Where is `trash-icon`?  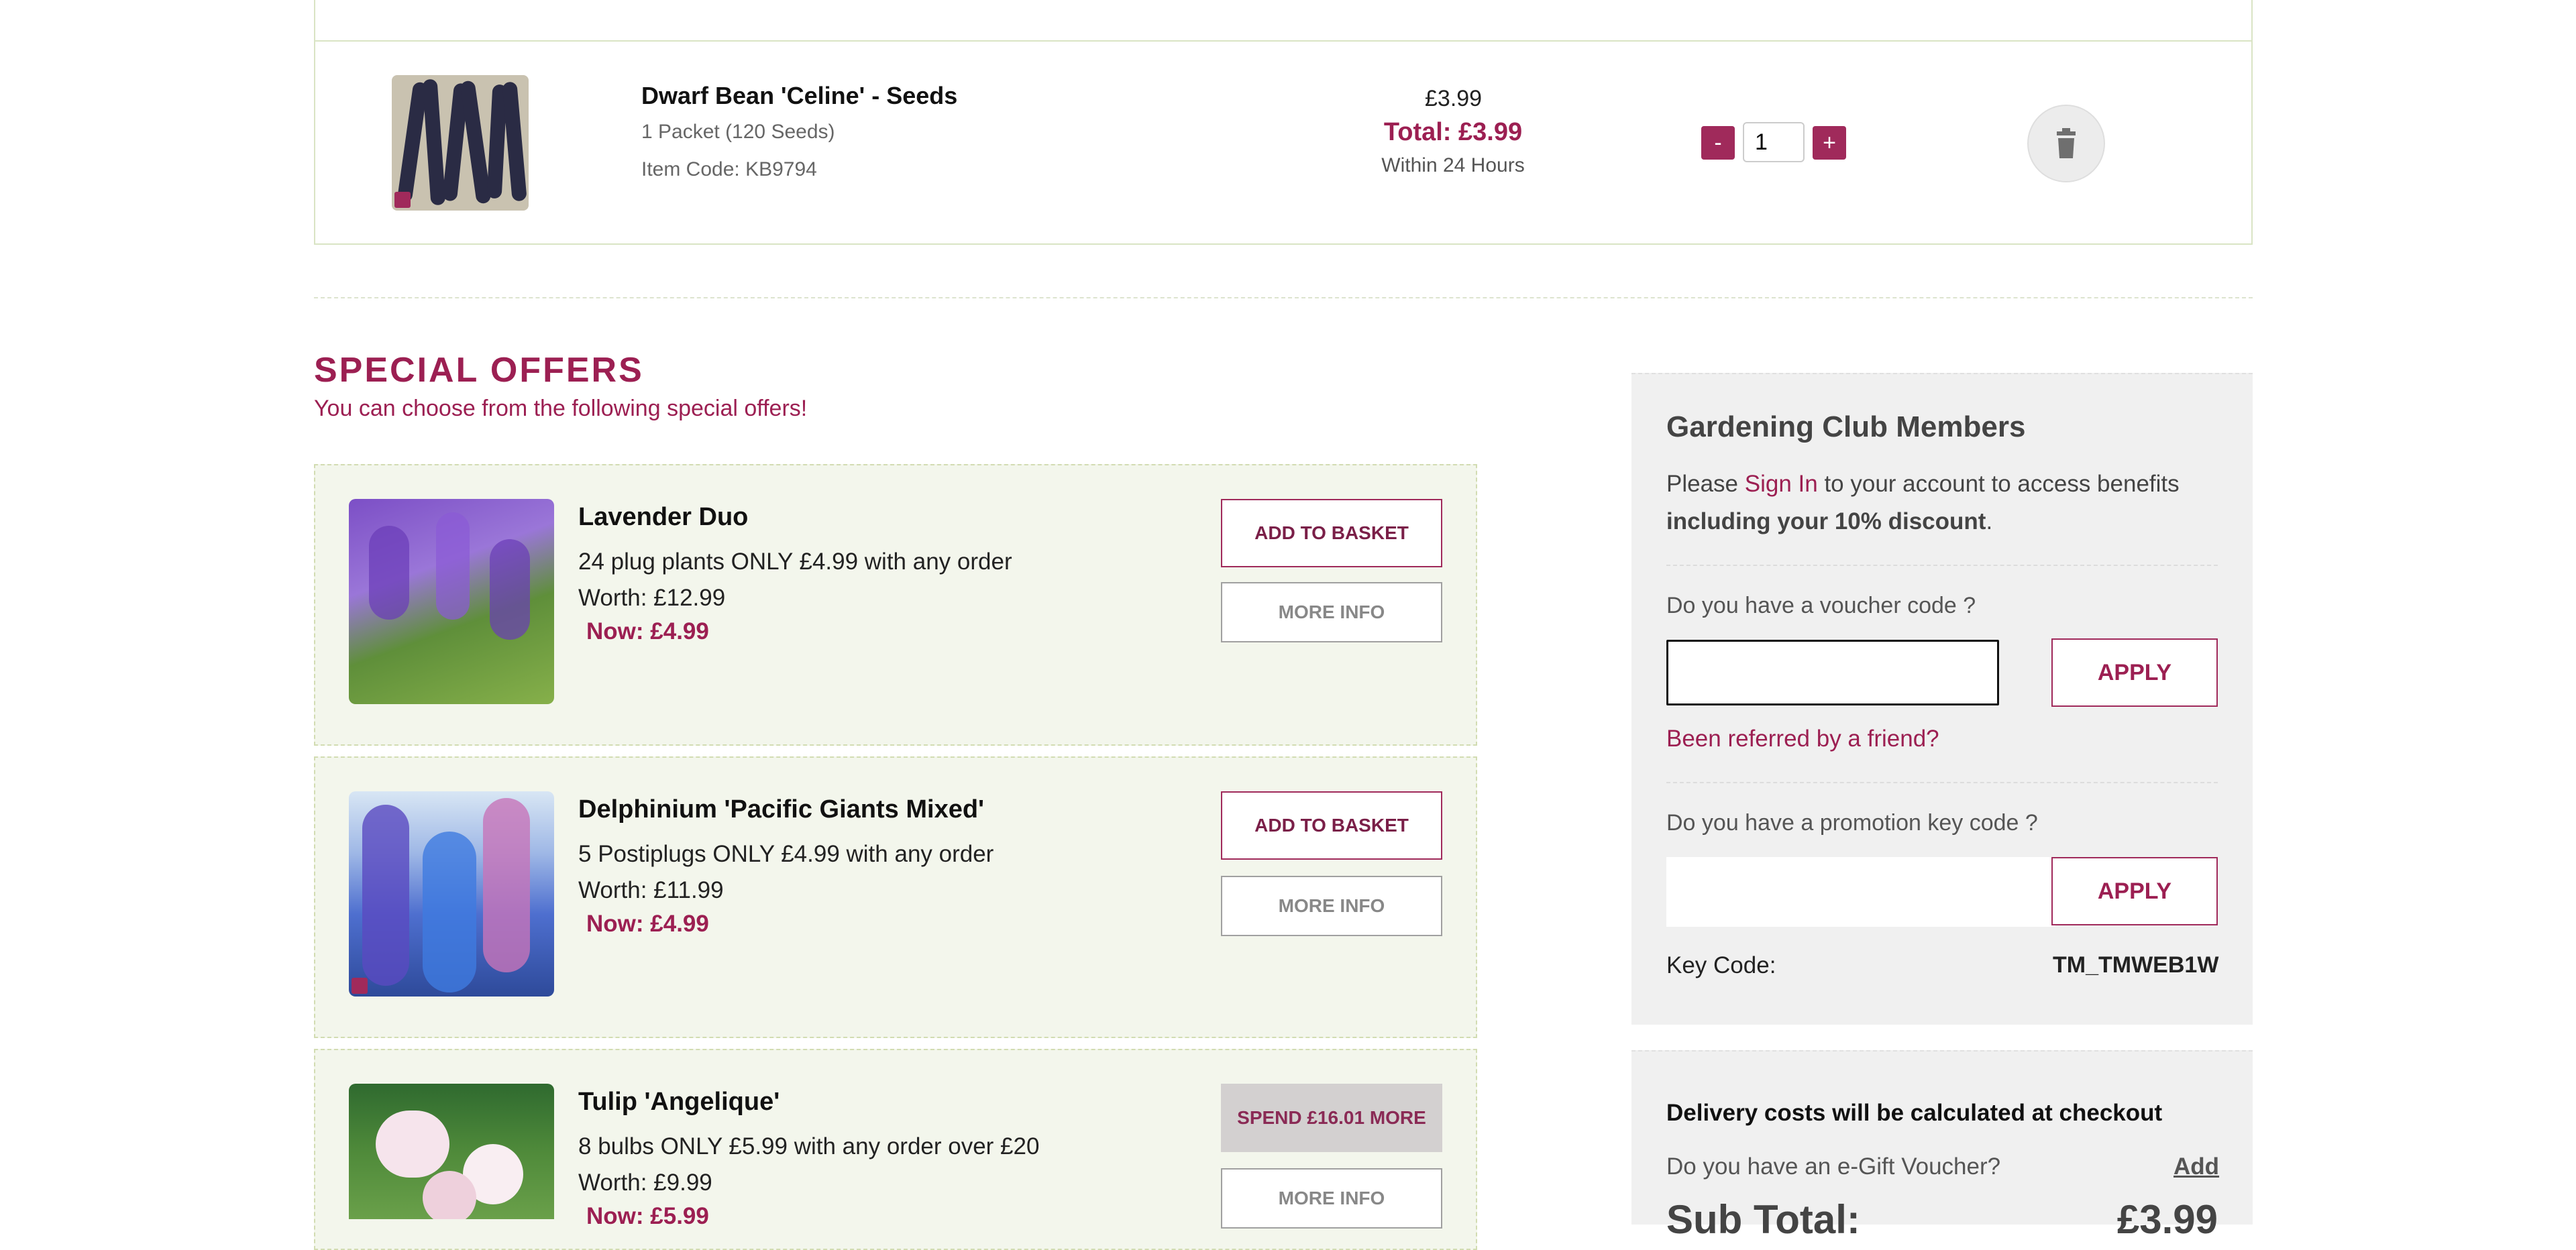
trash-icon is located at coordinates (2066, 143).